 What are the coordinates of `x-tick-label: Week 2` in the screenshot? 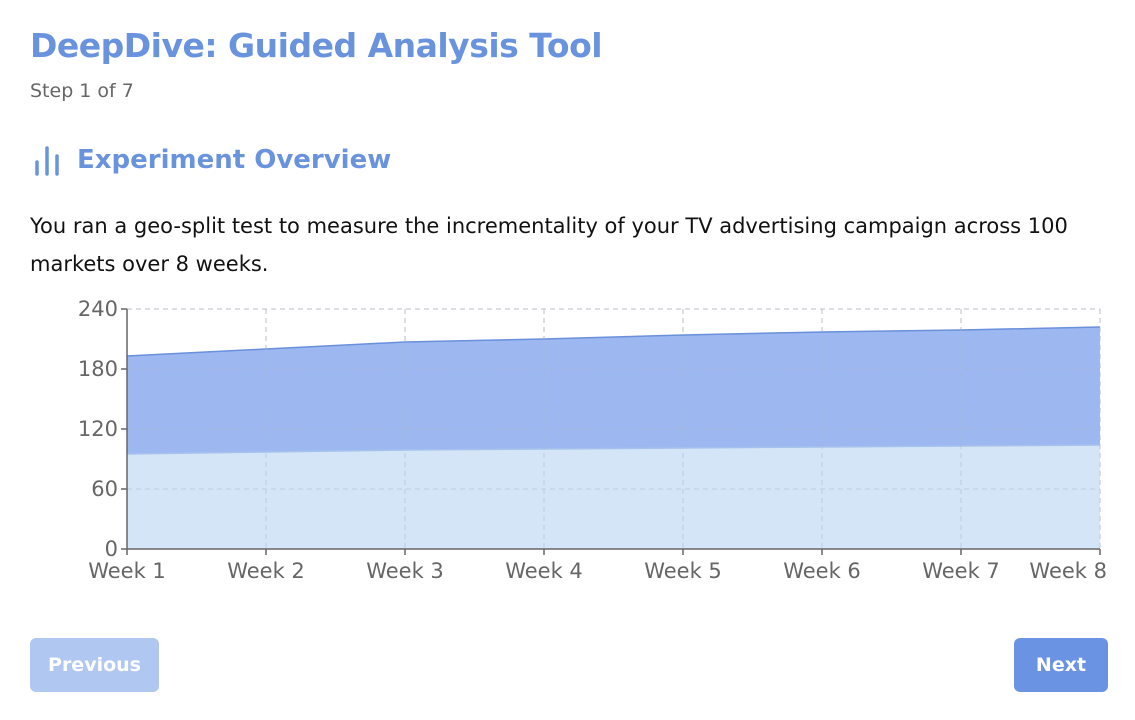 It's located at (266, 571).